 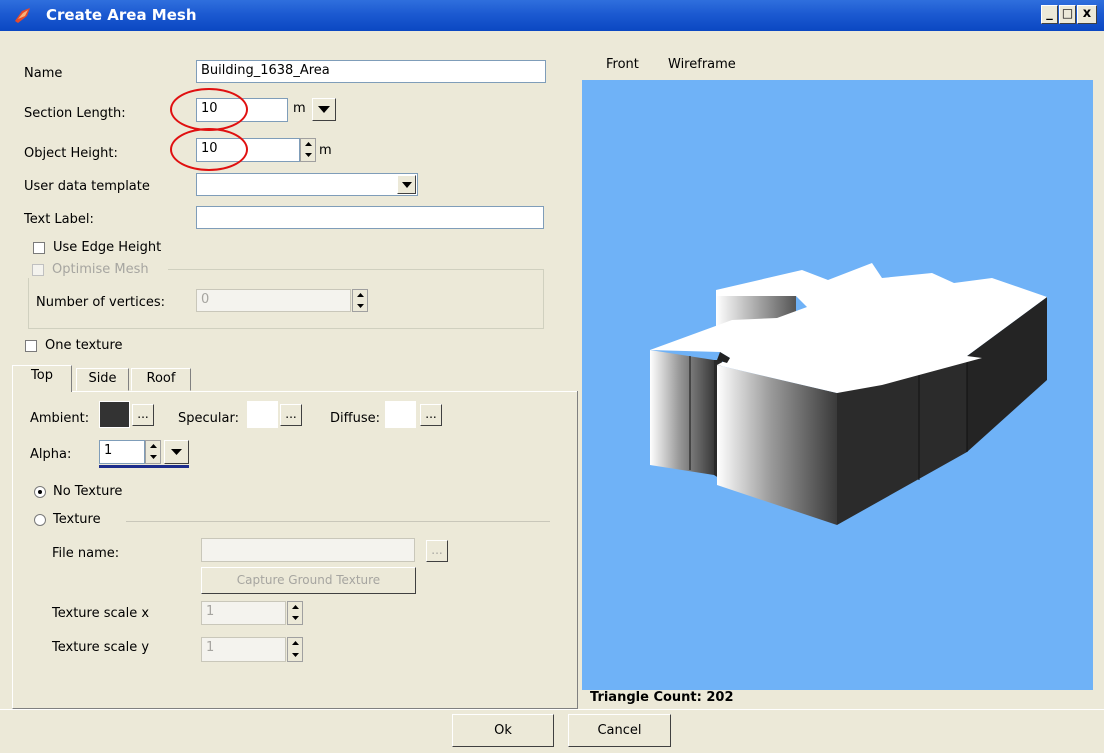 What do you see at coordinates (101, 647) in the screenshot?
I see `texture-scale-y-label: Texture scale y` at bounding box center [101, 647].